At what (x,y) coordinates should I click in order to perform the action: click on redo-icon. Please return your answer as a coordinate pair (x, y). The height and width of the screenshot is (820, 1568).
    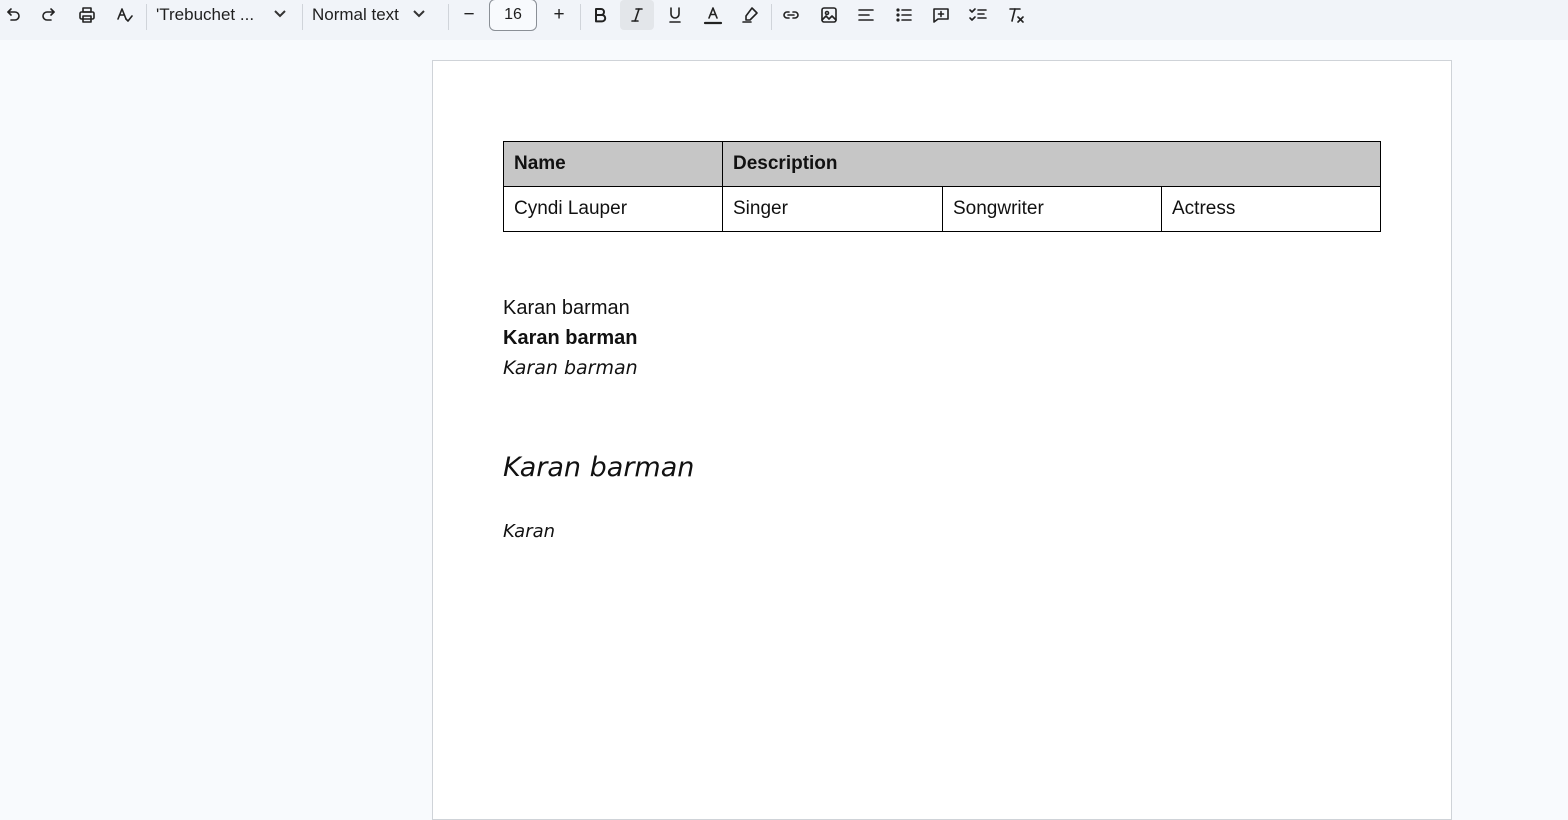
    Looking at the image, I should click on (48, 14).